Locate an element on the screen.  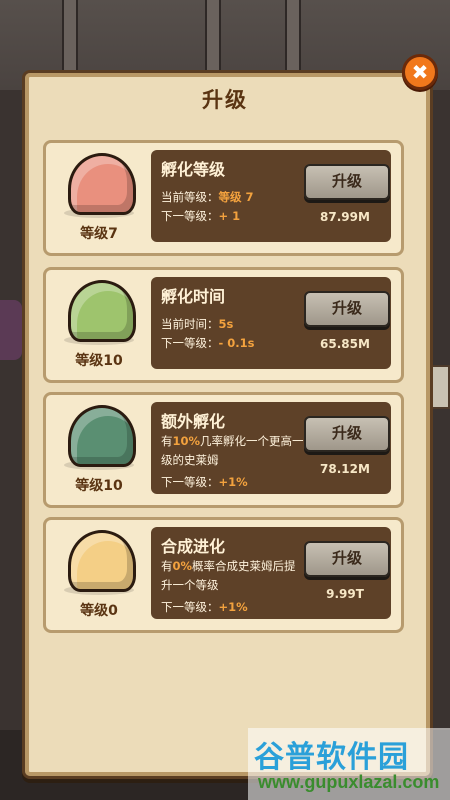
watermark: 谷普软件园 www.gupuxlazal.com is located at coordinates (349, 764).